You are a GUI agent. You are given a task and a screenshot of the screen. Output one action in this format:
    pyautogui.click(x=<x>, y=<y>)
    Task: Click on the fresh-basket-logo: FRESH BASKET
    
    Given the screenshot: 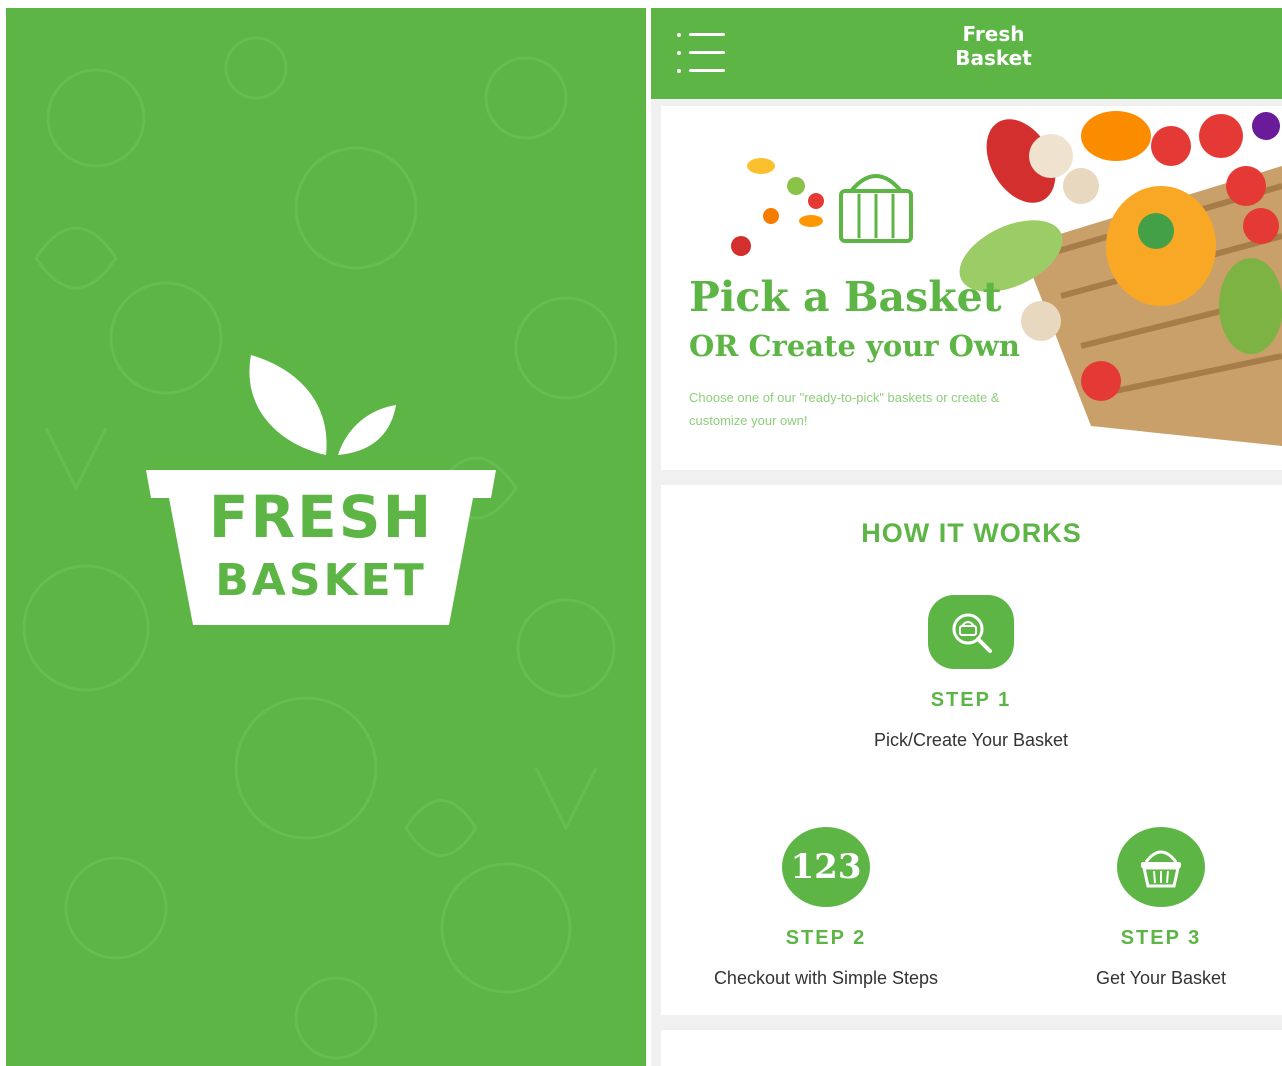 What is the action you would take?
    pyautogui.click(x=321, y=492)
    